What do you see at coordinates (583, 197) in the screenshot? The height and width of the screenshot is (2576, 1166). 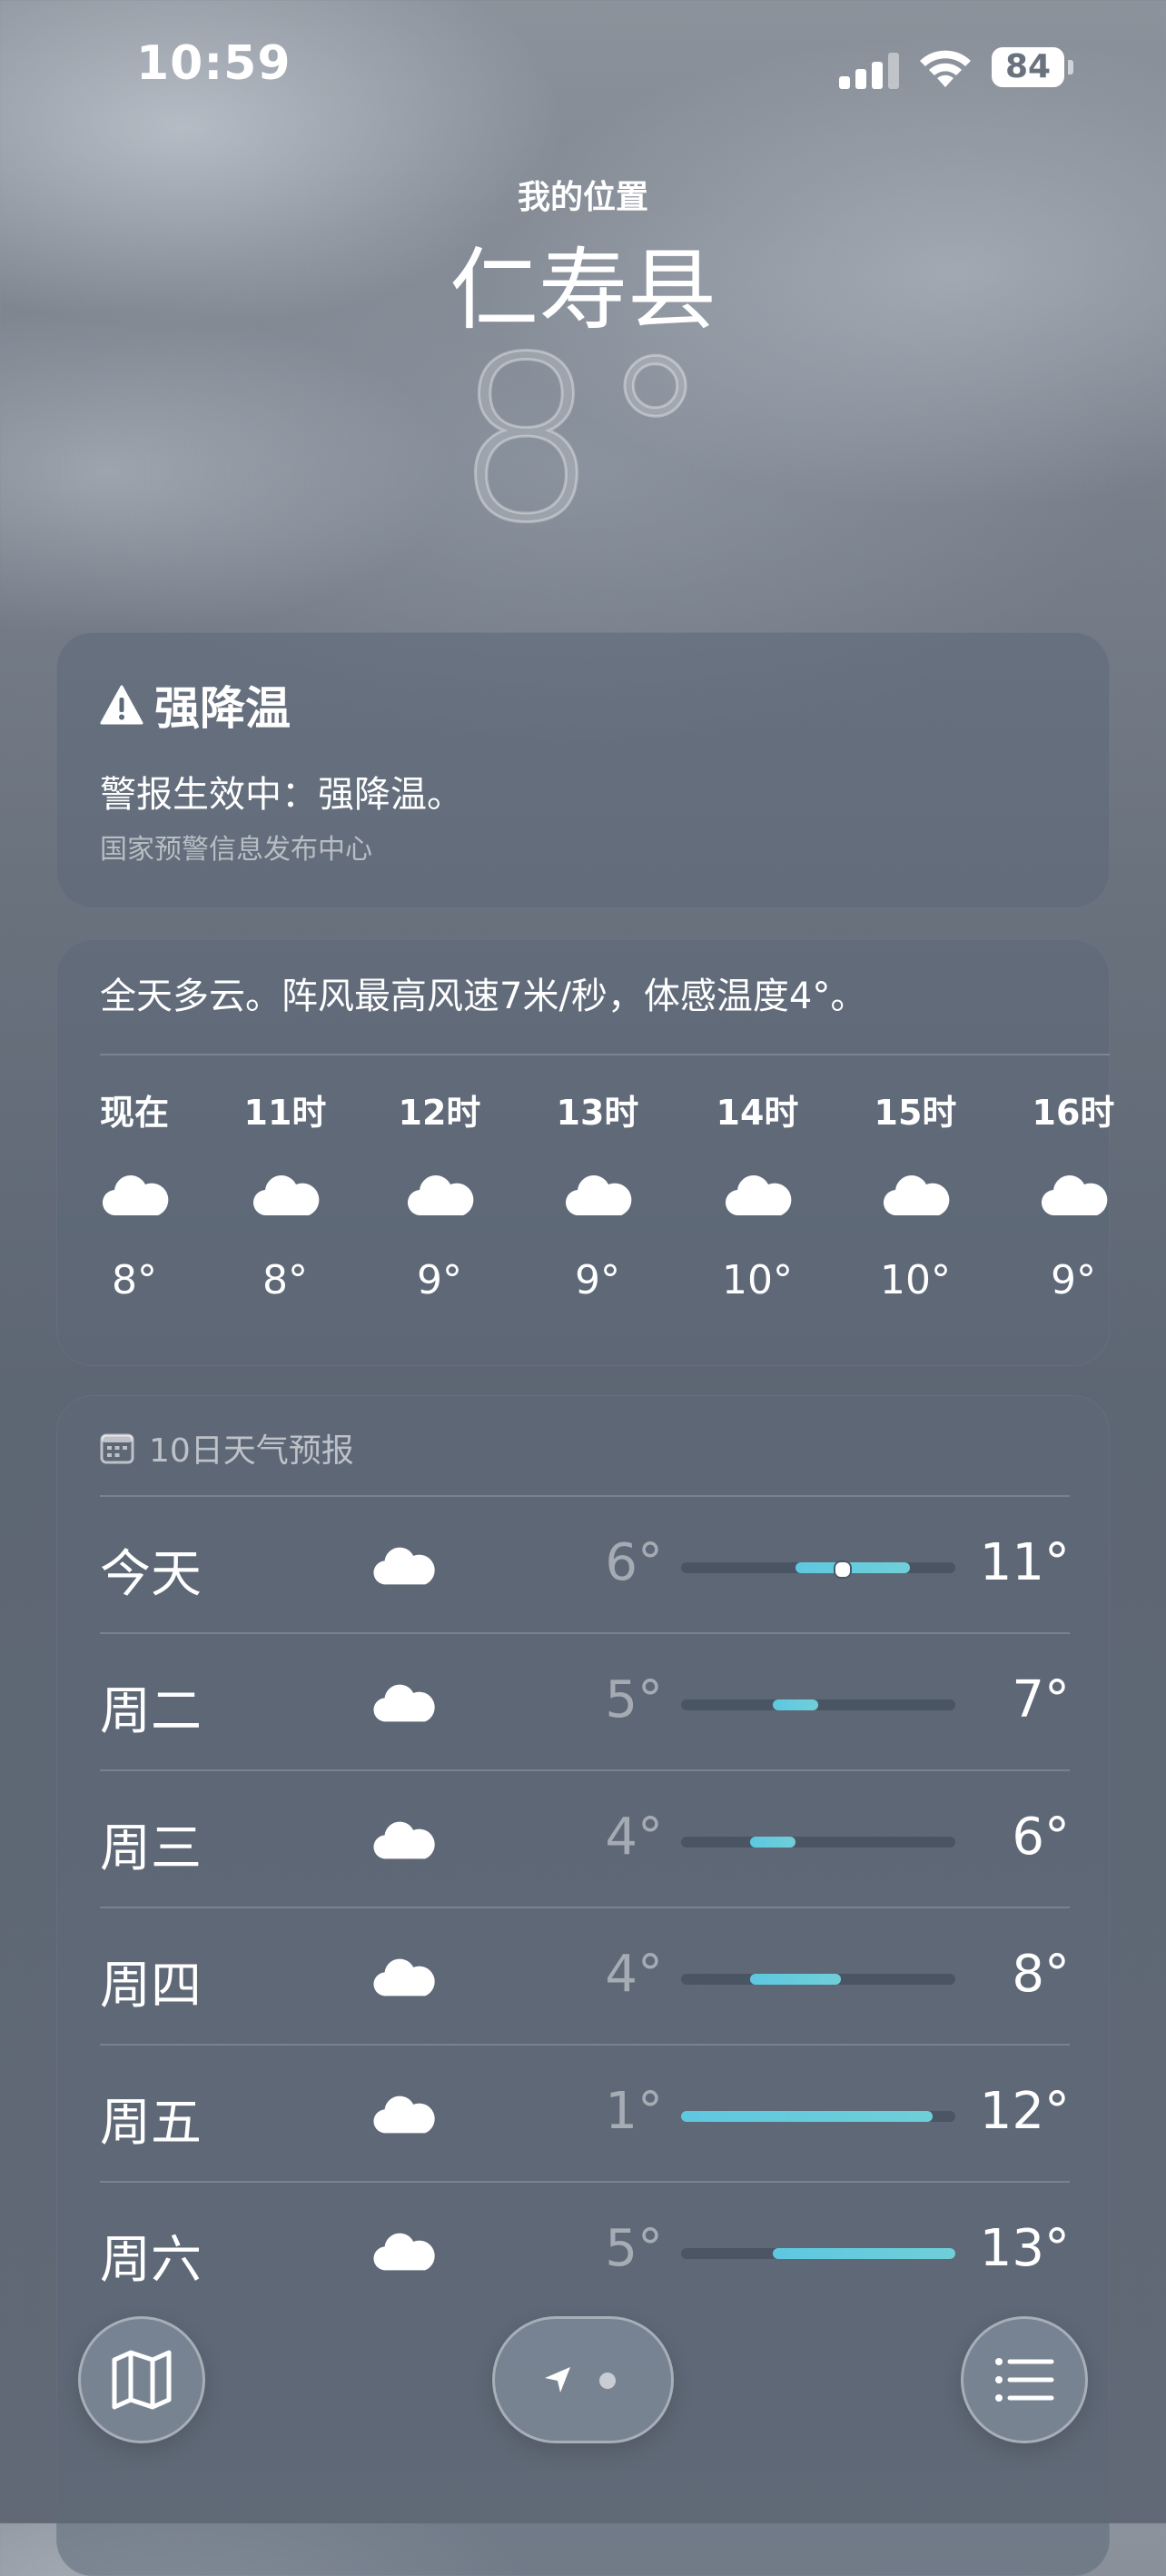 I see `location-subtitle: 我的位置` at bounding box center [583, 197].